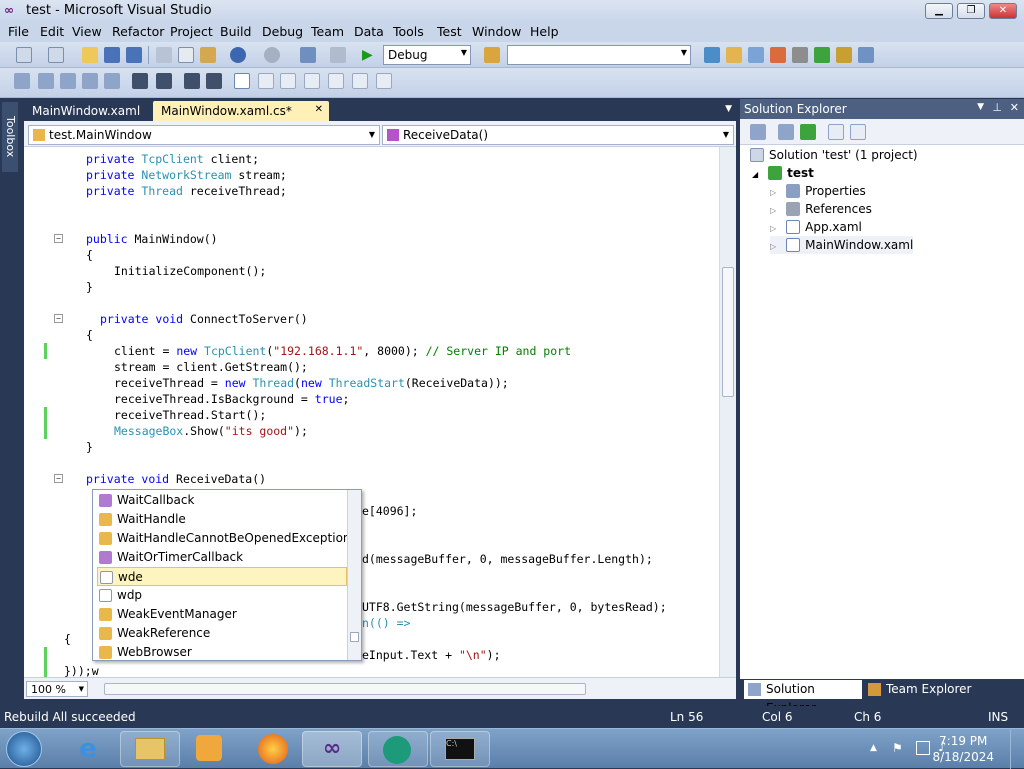 This screenshot has height=769, width=1024. Describe the element at coordinates (496, 31) in the screenshot. I see `menu-window: Window` at that location.